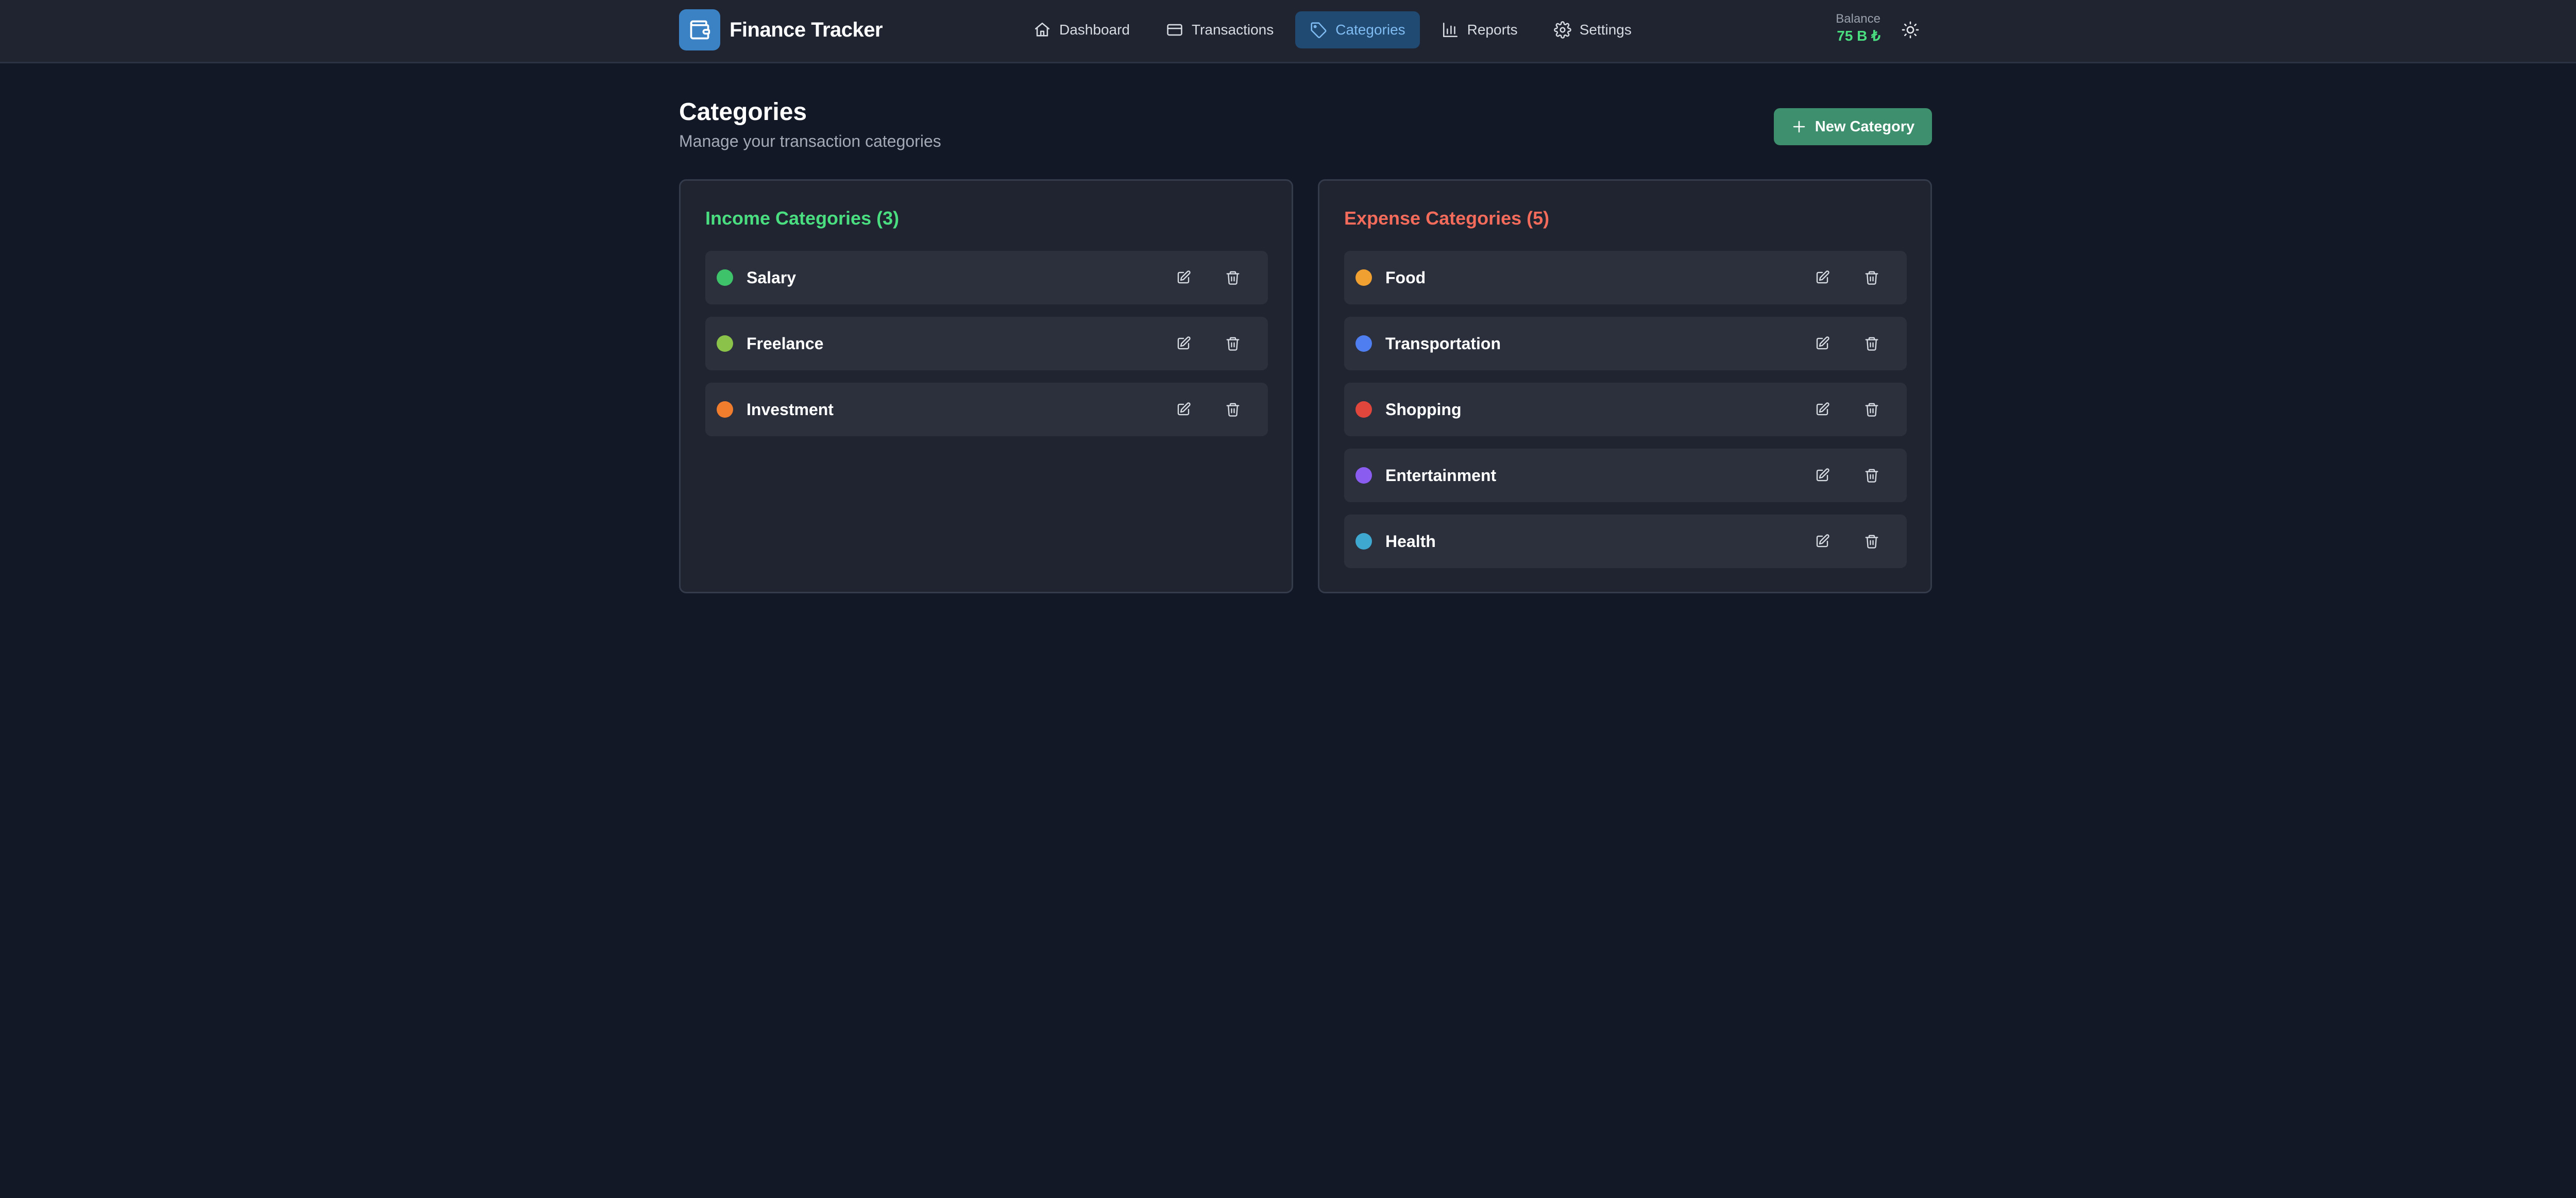 This screenshot has width=2576, height=1198. What do you see at coordinates (986, 409) in the screenshot?
I see `list-item: Investment` at bounding box center [986, 409].